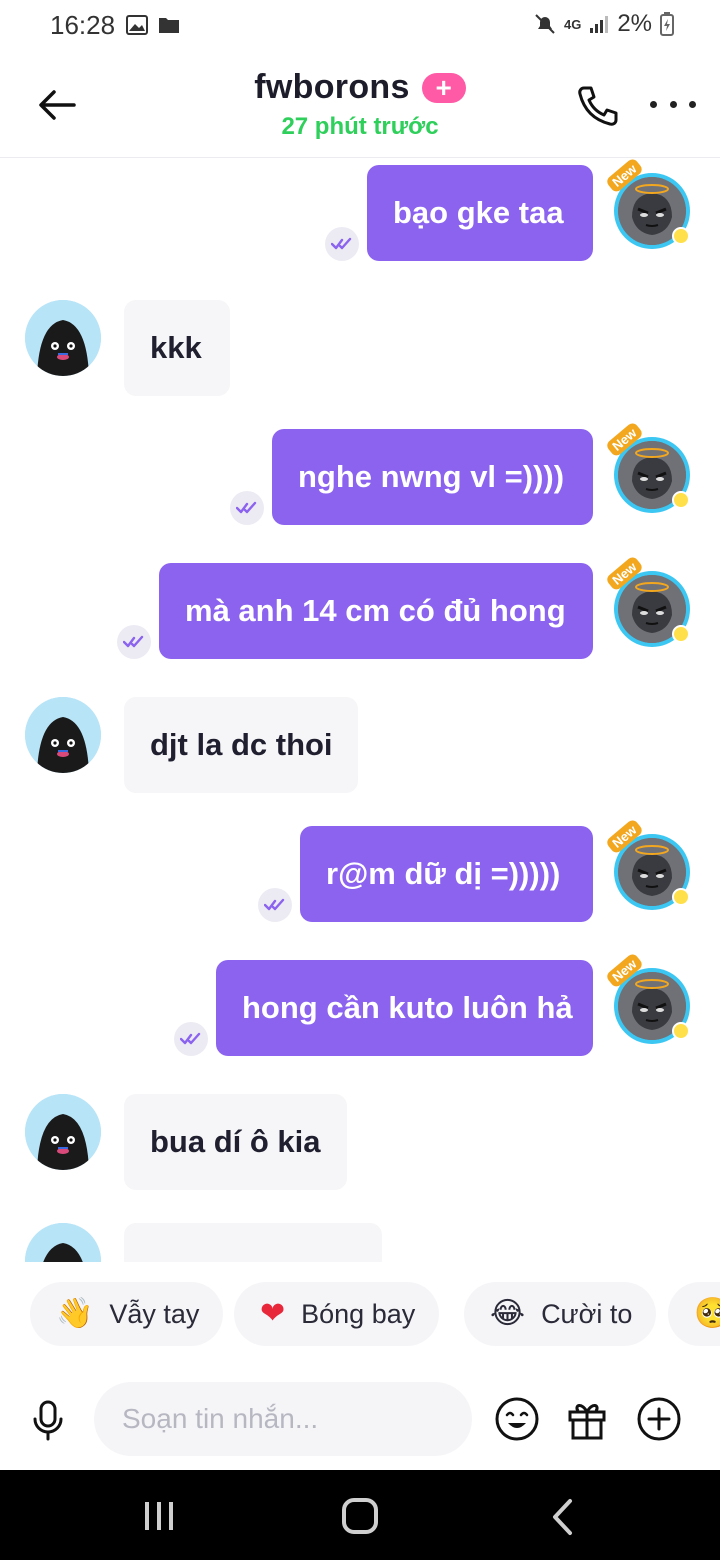  What do you see at coordinates (598, 106) in the screenshot?
I see `phone-icon` at bounding box center [598, 106].